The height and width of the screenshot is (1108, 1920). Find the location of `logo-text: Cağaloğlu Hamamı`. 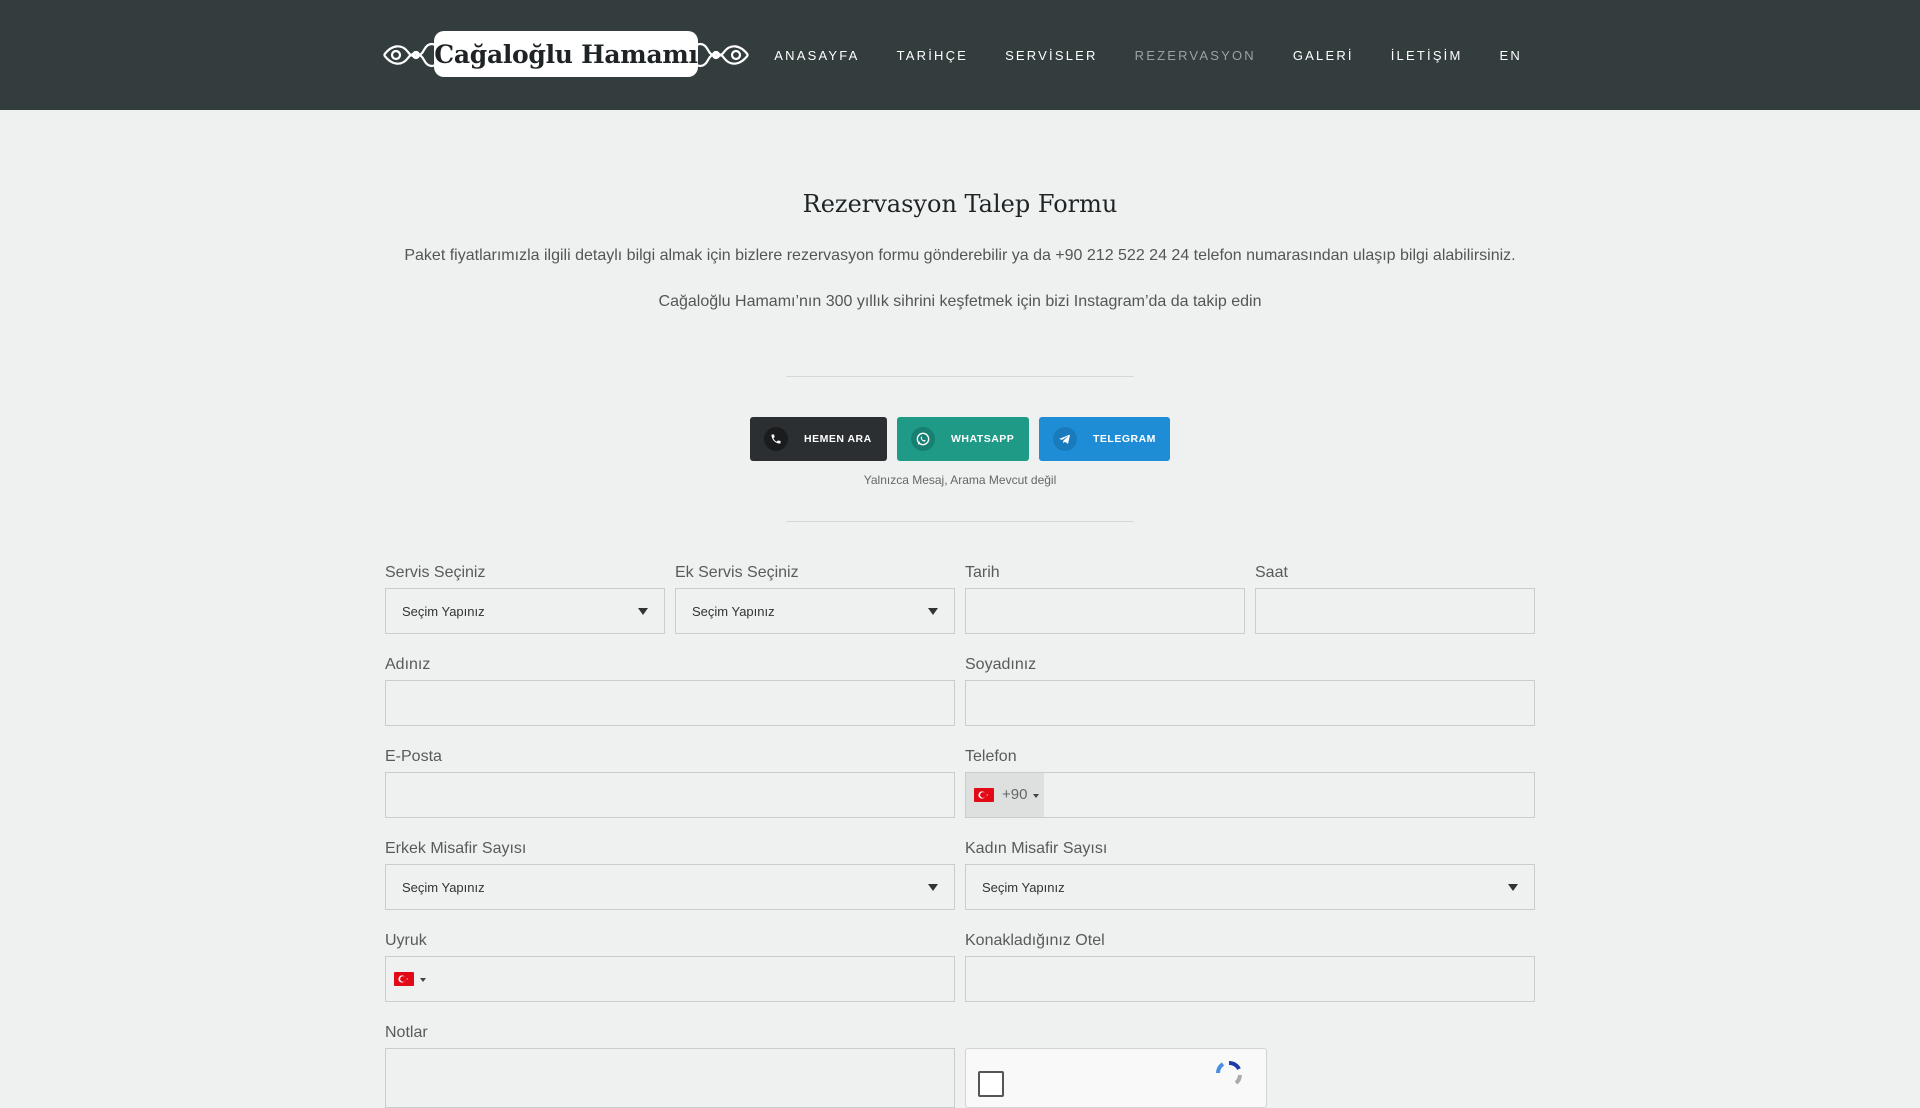

logo-text: Cağaloğlu Hamamı is located at coordinates (566, 54).